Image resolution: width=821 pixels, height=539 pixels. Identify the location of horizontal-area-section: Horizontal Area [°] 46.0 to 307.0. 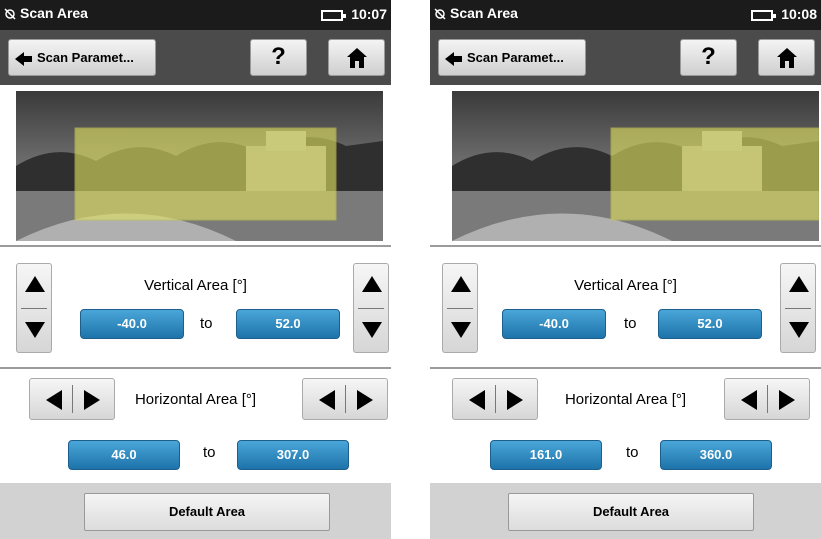
(195, 426).